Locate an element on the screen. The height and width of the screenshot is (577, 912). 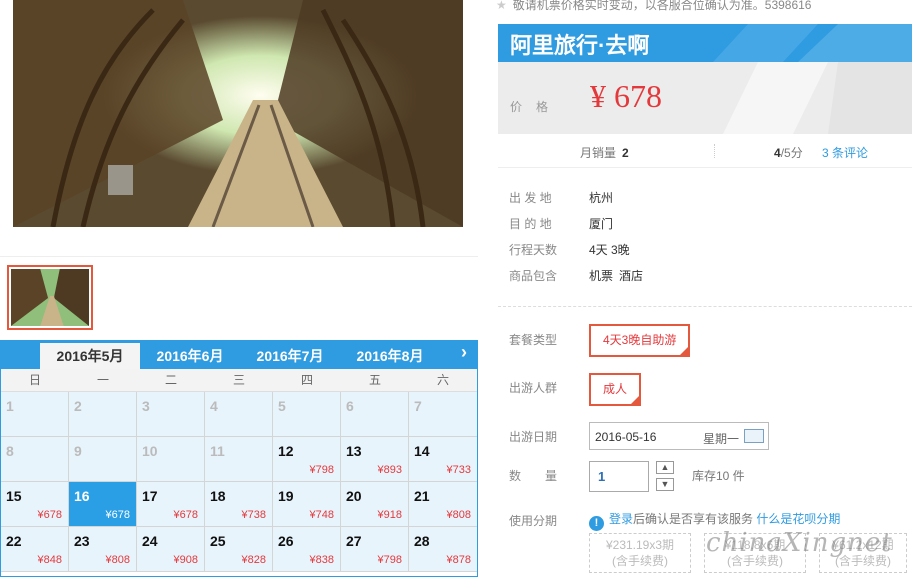
info-key: 出 发 地 is located at coordinates (530, 198).